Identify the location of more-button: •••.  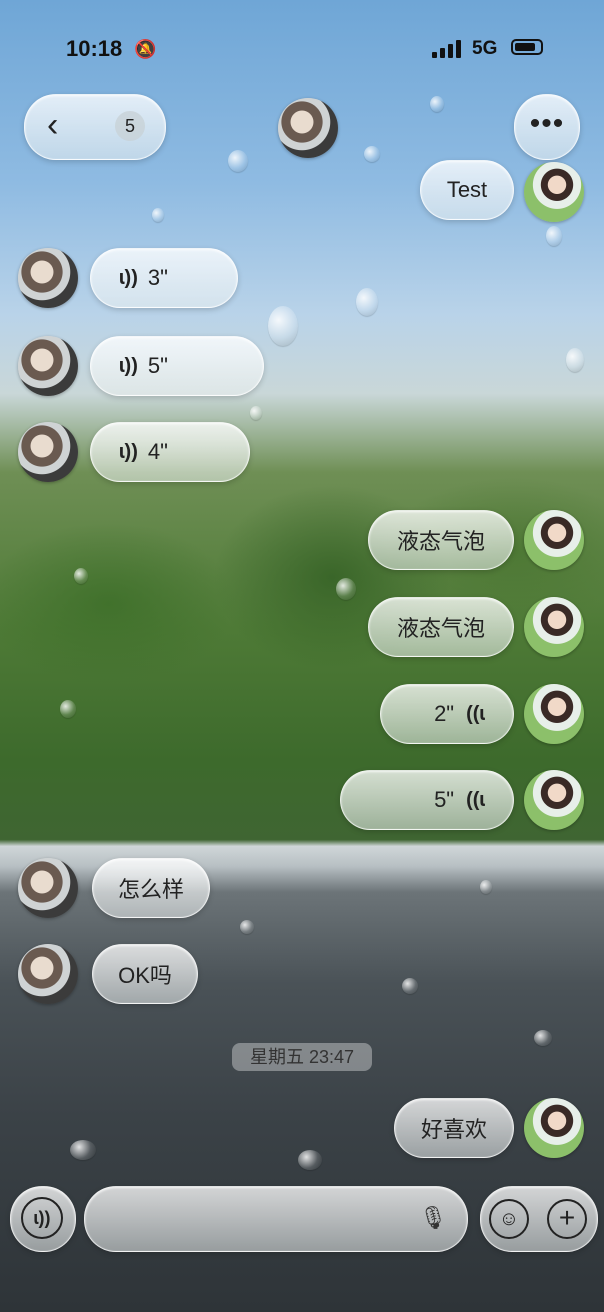
(547, 127).